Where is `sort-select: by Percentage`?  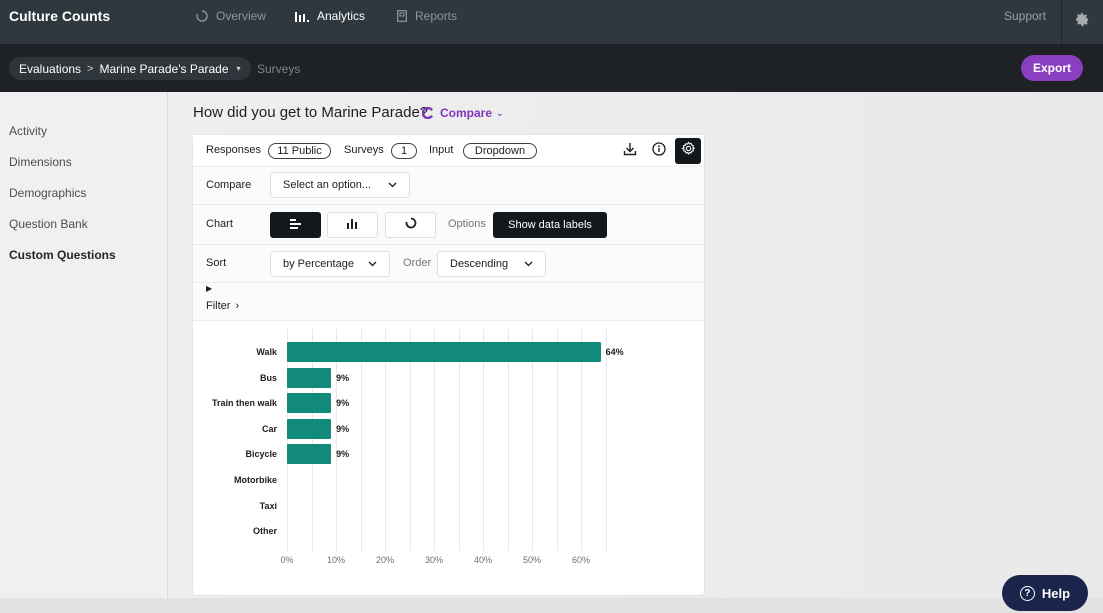 sort-select: by Percentage is located at coordinates (330, 264).